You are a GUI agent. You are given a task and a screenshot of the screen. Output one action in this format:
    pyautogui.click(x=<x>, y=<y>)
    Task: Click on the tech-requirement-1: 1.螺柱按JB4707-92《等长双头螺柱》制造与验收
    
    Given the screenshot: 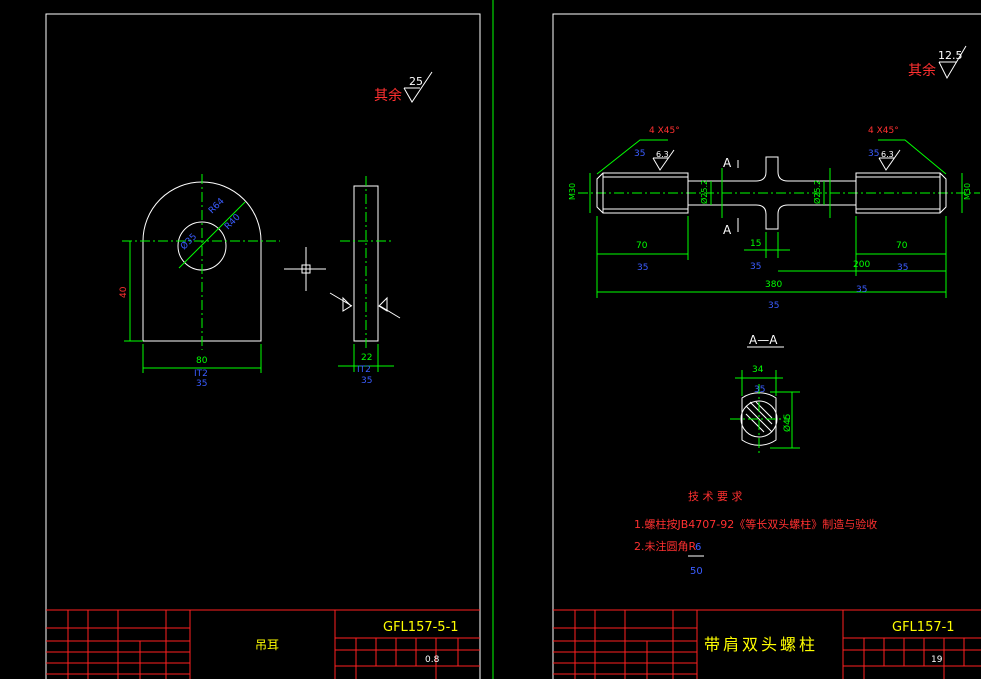 What is the action you would take?
    pyautogui.click(x=755, y=524)
    